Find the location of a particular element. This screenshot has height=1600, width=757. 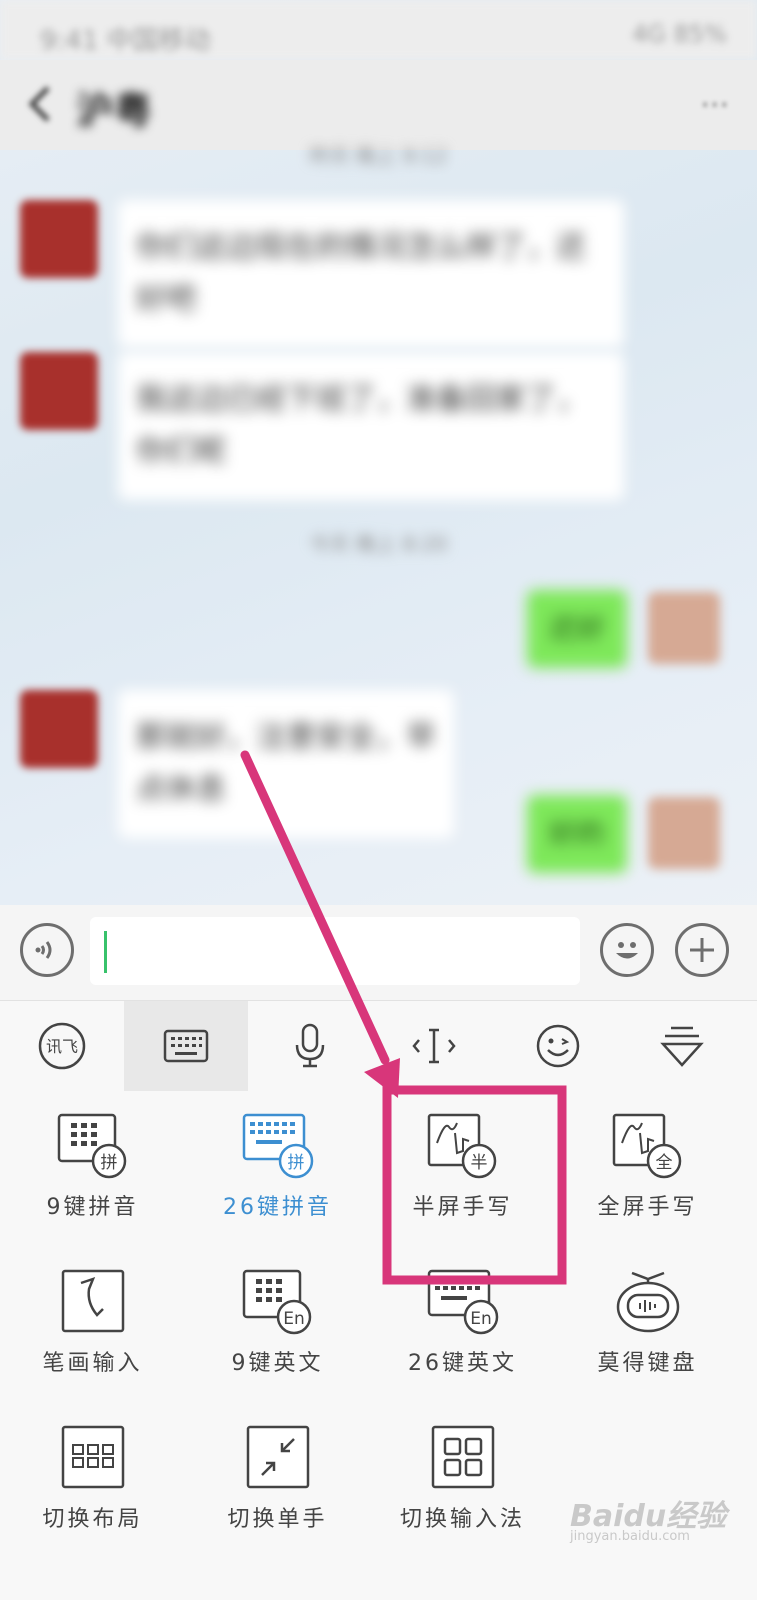

mode-nine-key-english: En 9键英文 is located at coordinates (277, 1344).